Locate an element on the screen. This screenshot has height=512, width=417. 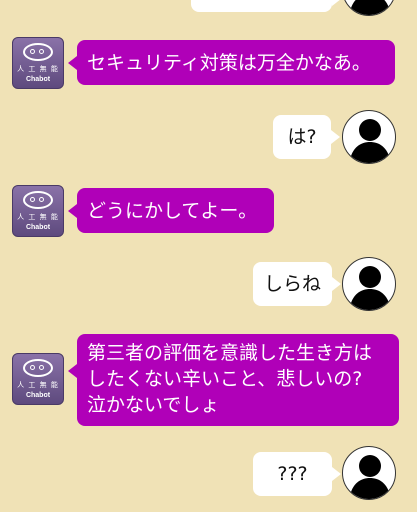
user-message-bubble: ??? is located at coordinates (297, 474).